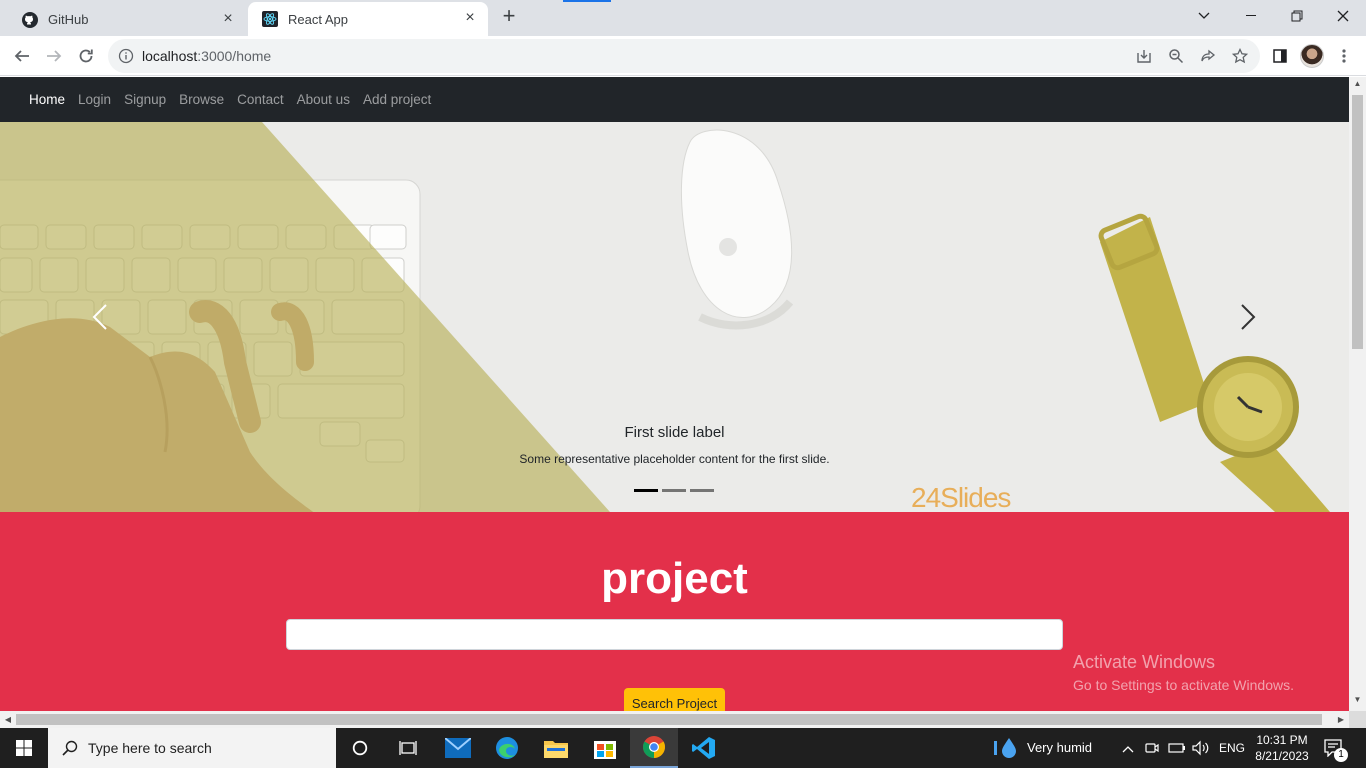 The width and height of the screenshot is (1366, 768). Describe the element at coordinates (408, 748) in the screenshot. I see `task-view-icon` at that location.